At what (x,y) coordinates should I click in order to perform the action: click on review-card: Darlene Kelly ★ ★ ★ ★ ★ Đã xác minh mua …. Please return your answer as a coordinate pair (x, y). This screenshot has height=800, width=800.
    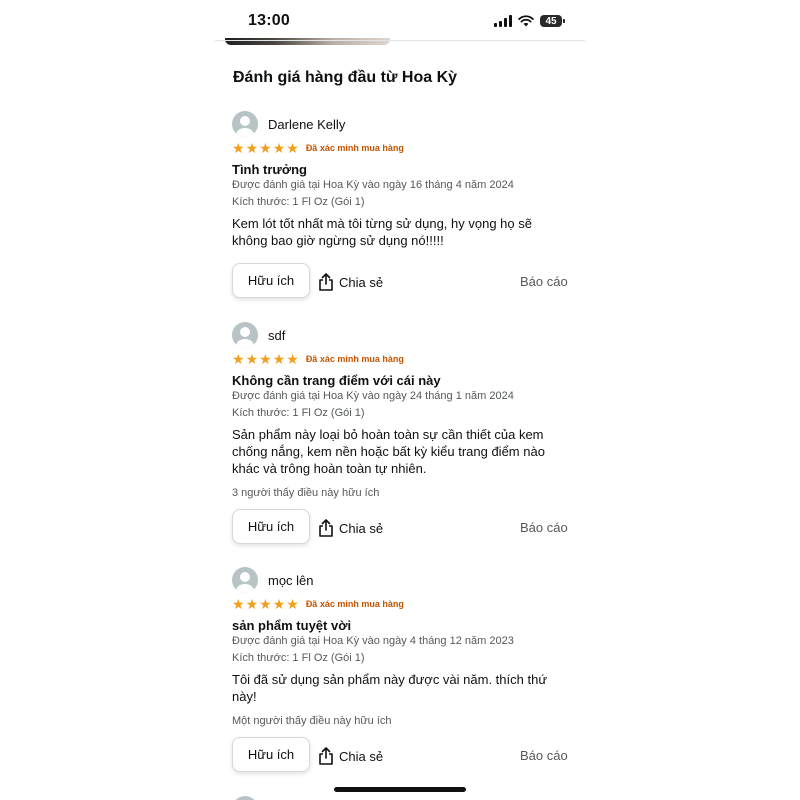
    Looking at the image, I should click on (404, 206).